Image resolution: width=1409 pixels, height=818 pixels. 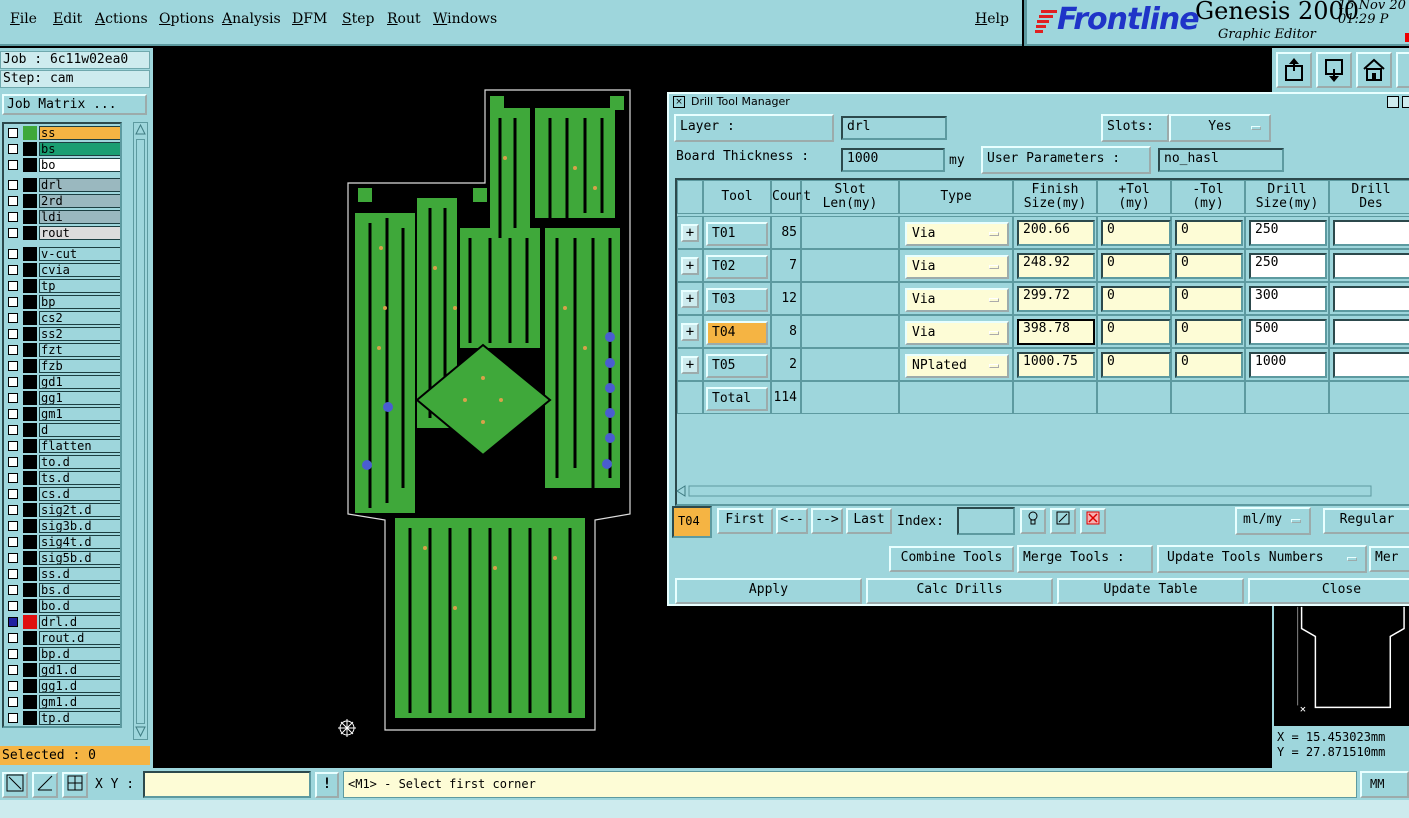 I want to click on layer-row-drl: drl, so click(x=62, y=185).